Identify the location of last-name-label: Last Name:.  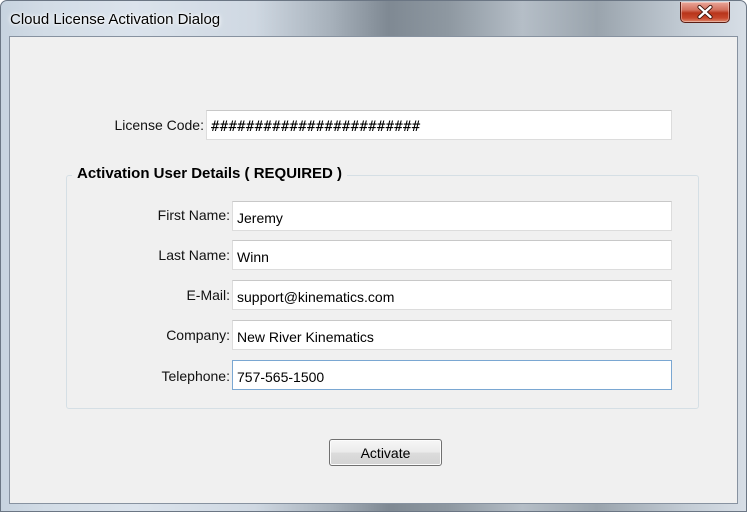
(194, 255).